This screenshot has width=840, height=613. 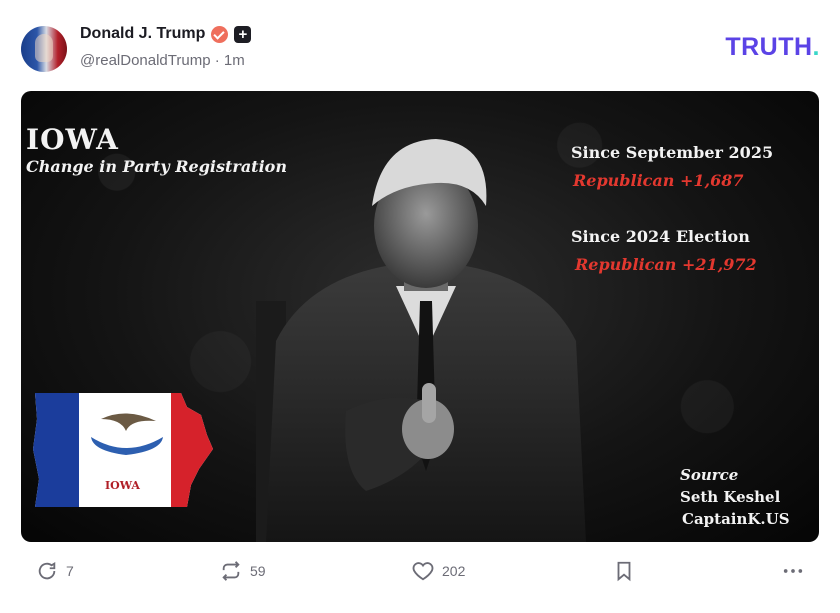 I want to click on author-row: Donald J. Trump +, so click(x=166, y=34).